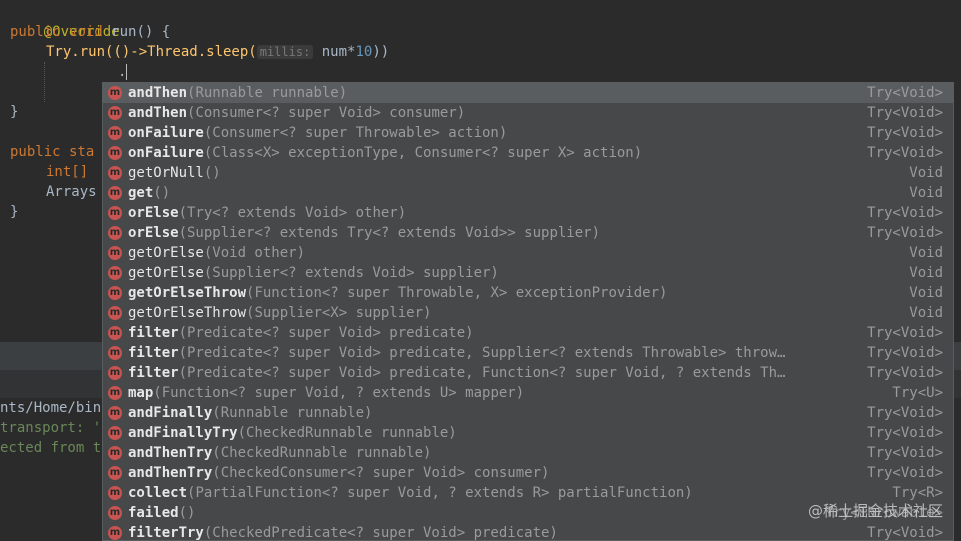  I want to click on completion-method-name: filter, so click(153, 353).